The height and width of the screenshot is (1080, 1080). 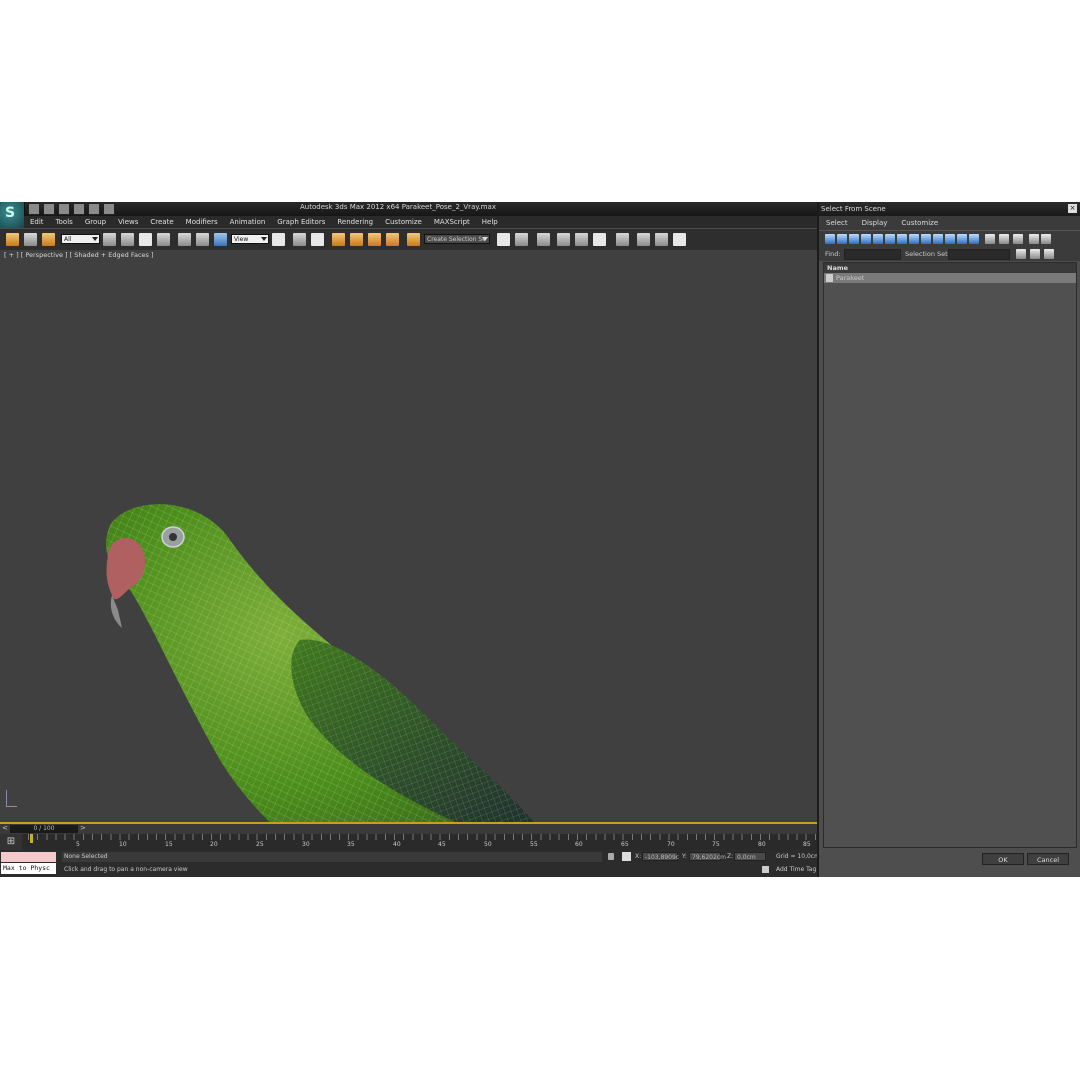 I want to click on menu-edit: Edit, so click(x=37, y=222).